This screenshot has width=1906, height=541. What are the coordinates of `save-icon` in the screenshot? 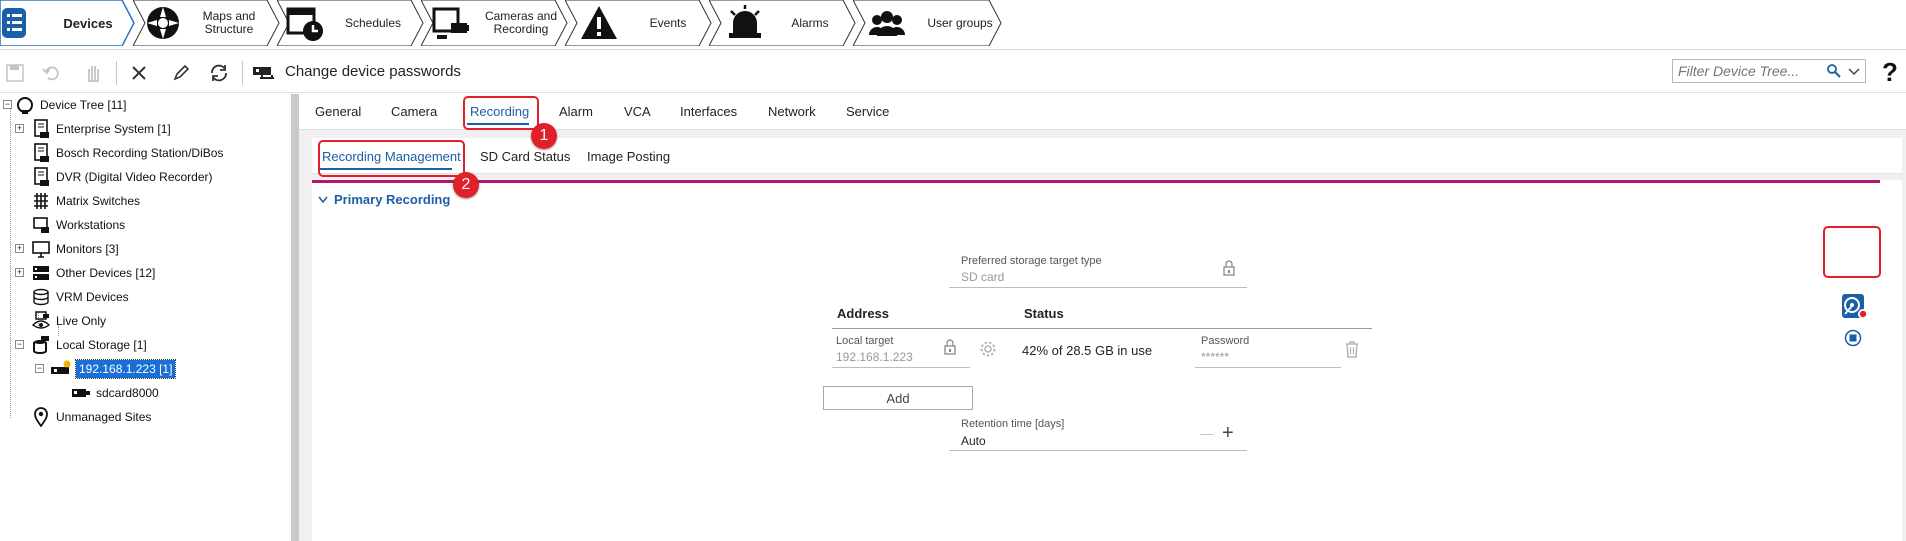 It's located at (15, 73).